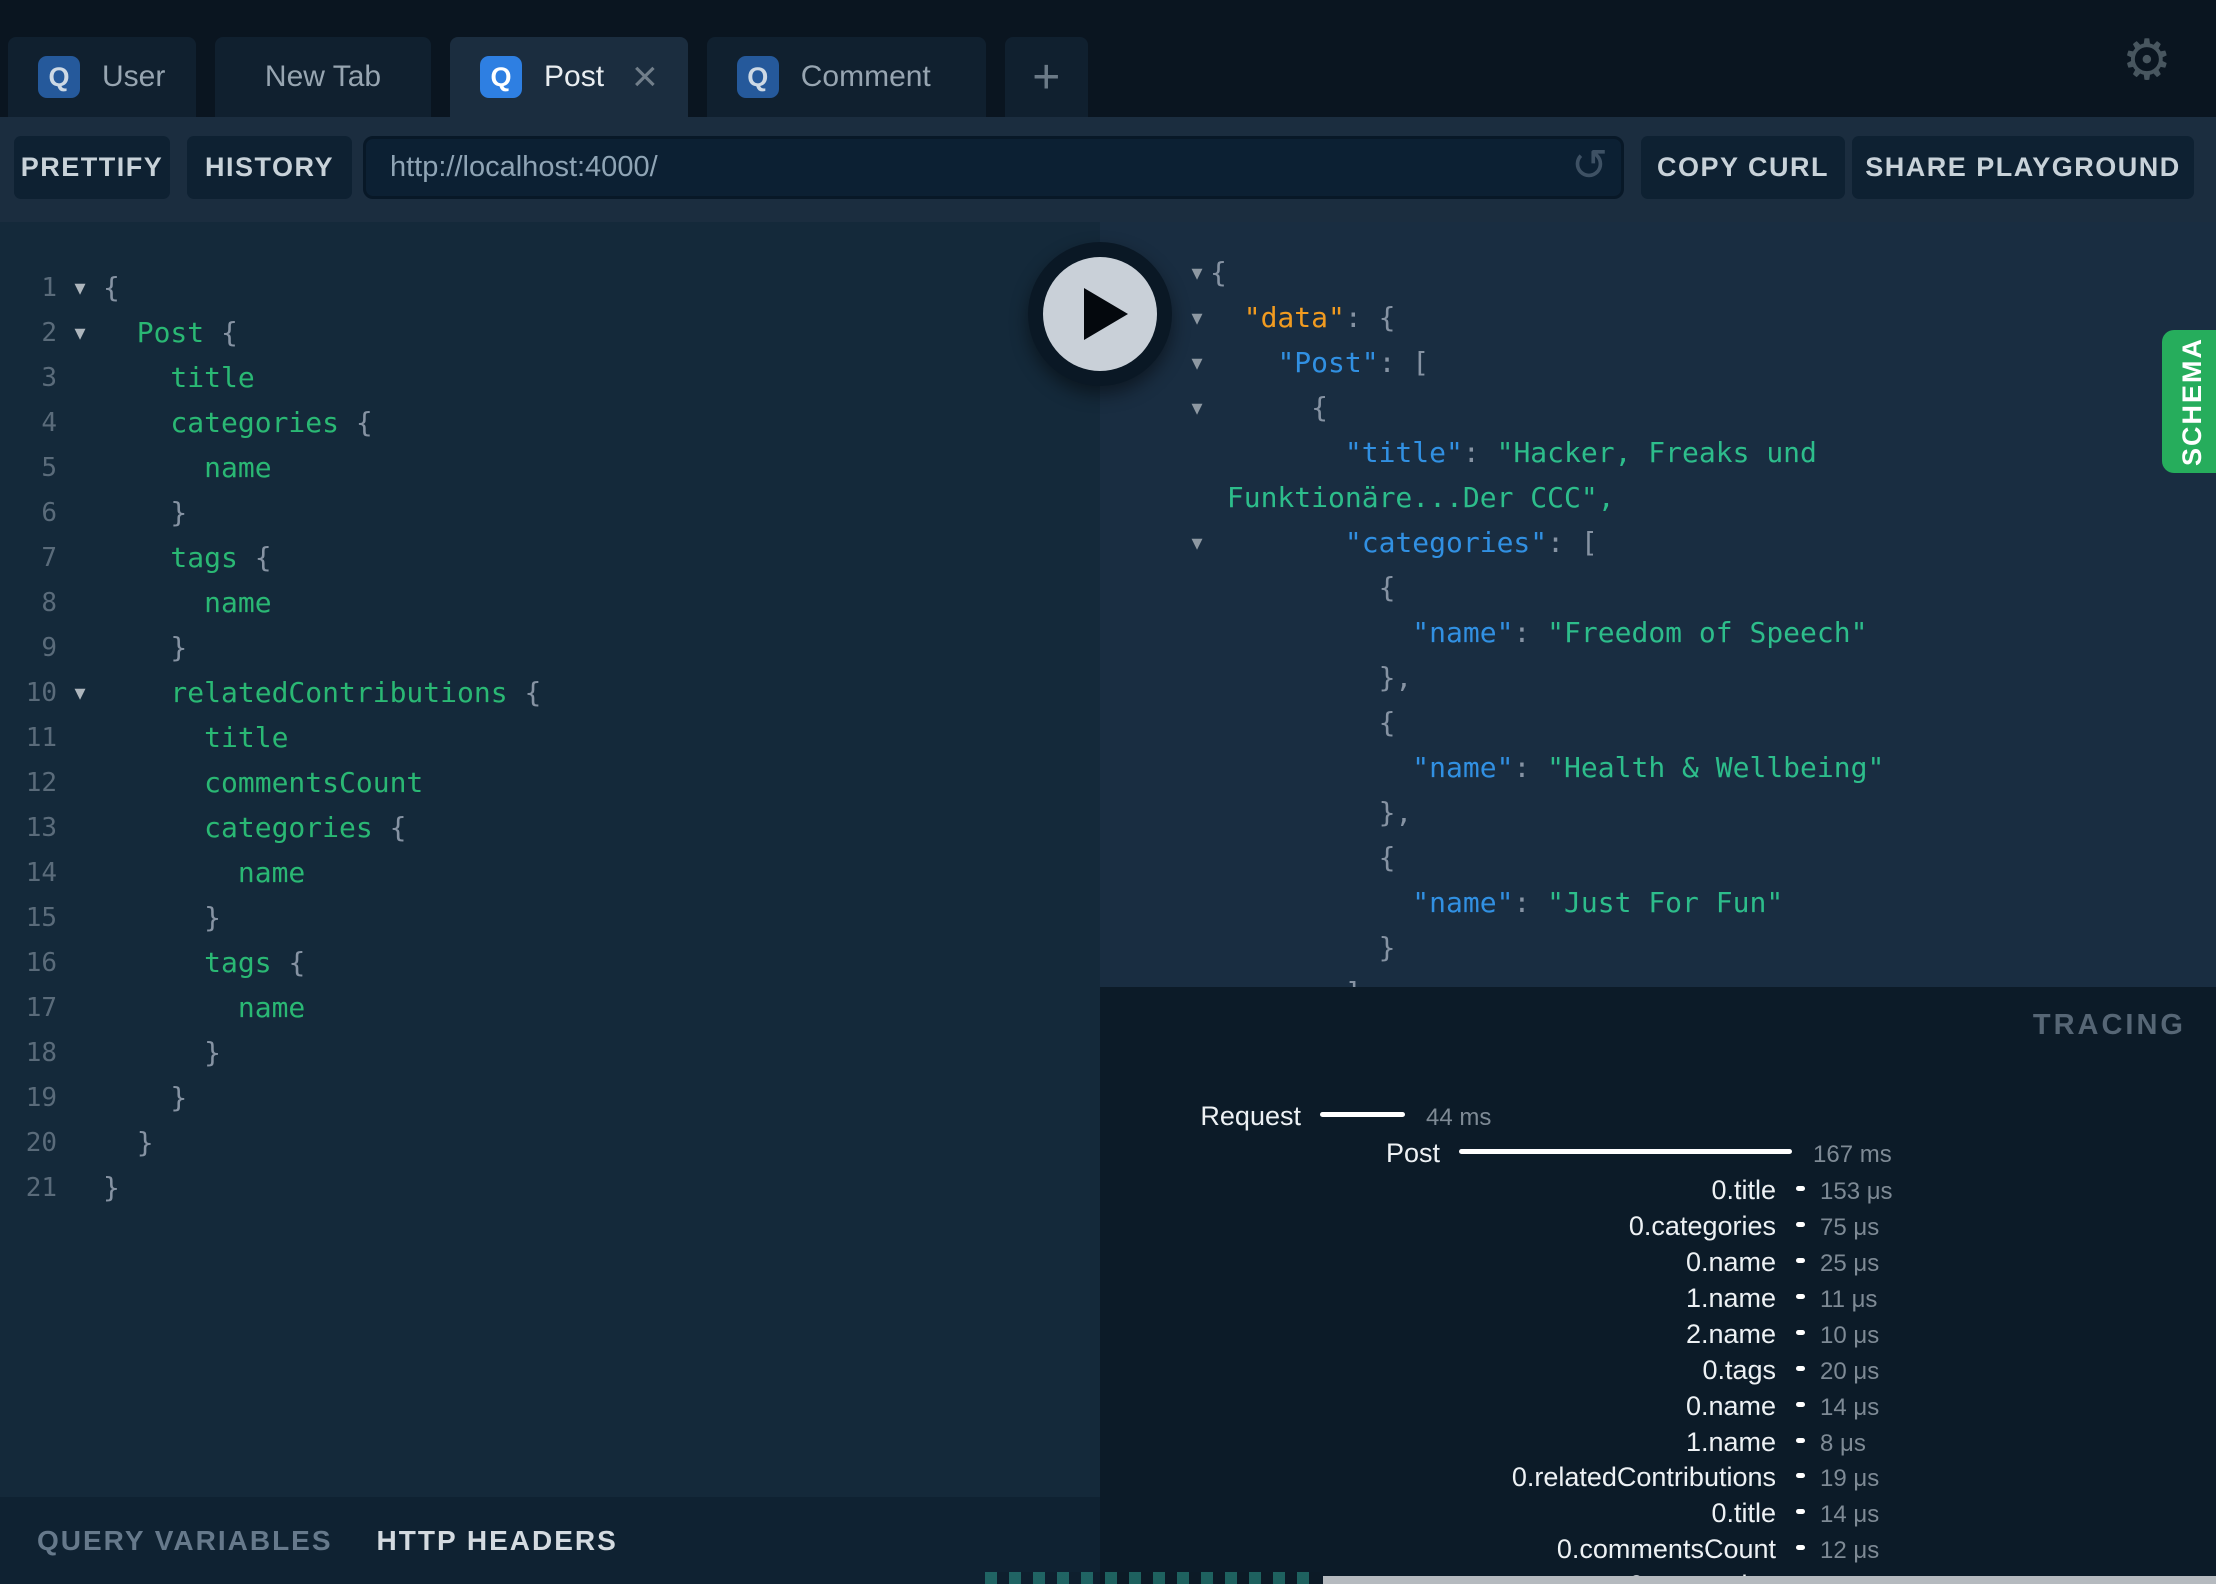 The image size is (2216, 1584). I want to click on refresh-schema-icon: ↺, so click(1589, 165).